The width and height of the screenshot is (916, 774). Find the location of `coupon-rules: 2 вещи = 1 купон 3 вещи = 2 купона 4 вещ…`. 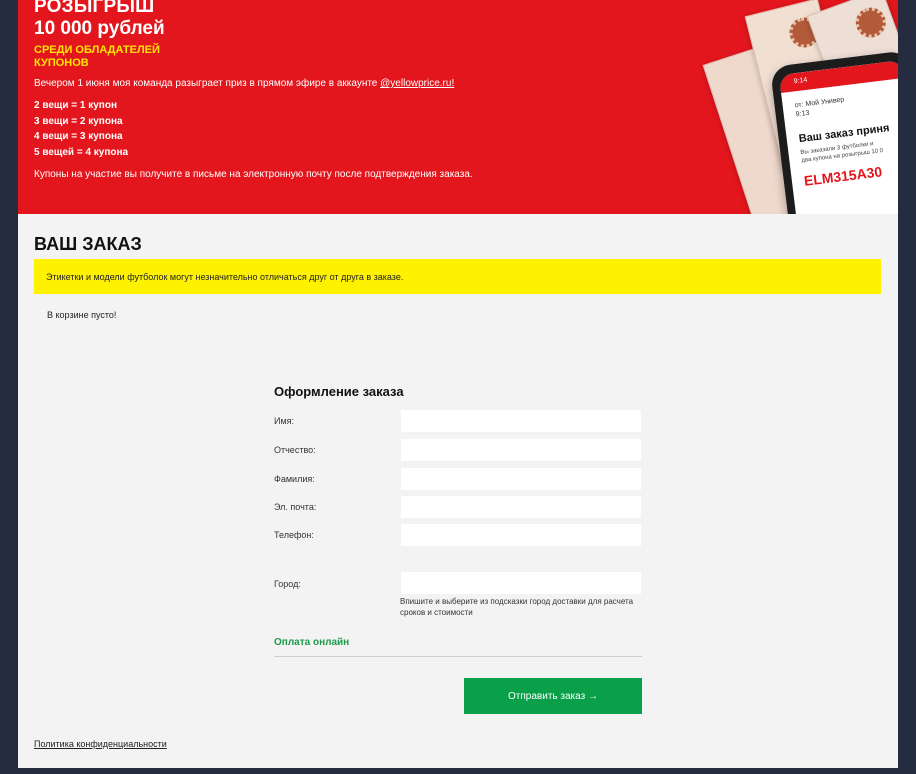

coupon-rules: 2 вещи = 1 купон 3 вещи = 2 купона 4 вещ… is located at coordinates (81, 129).